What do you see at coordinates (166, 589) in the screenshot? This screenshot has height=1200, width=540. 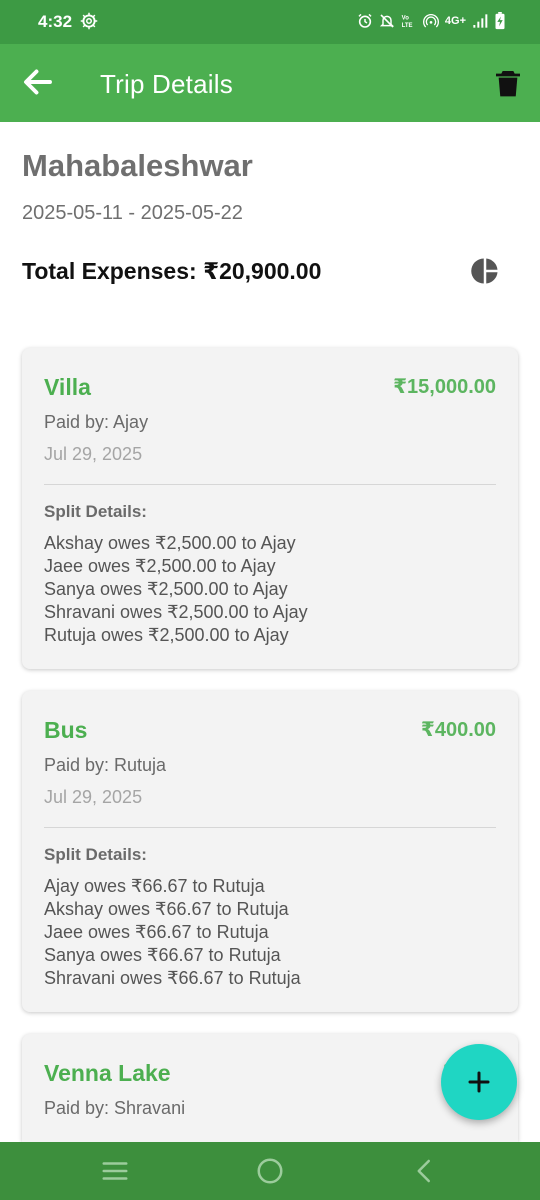 I see `split-item: Sanya owes ₹2,500.00 to Ajay` at bounding box center [166, 589].